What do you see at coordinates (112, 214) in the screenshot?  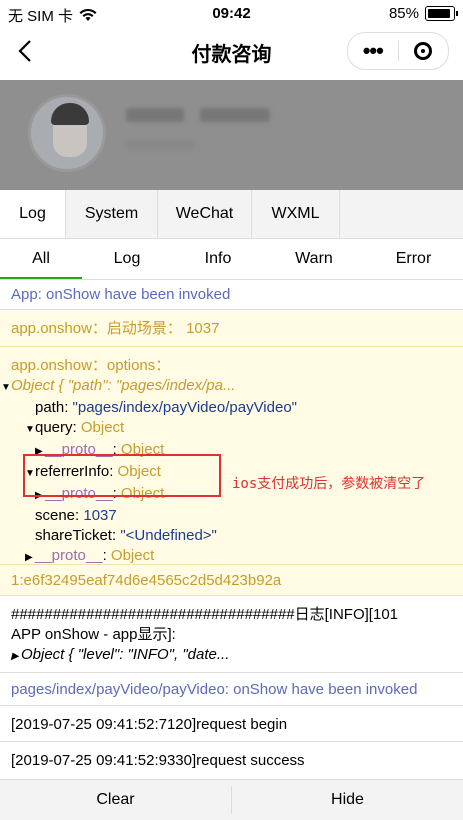 I see `tab-system: System` at bounding box center [112, 214].